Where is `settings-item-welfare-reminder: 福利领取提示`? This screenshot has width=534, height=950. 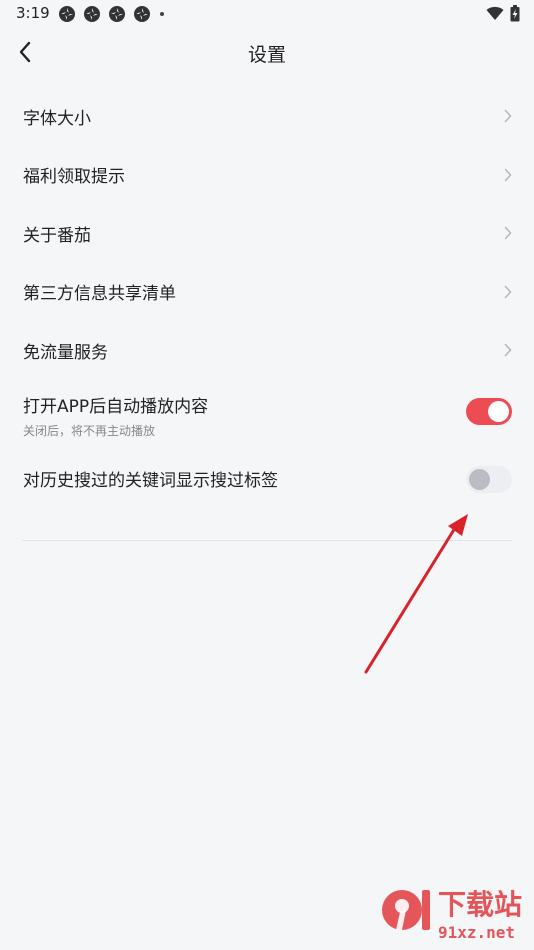 settings-item-welfare-reminder: 福利领取提示 is located at coordinates (267, 175).